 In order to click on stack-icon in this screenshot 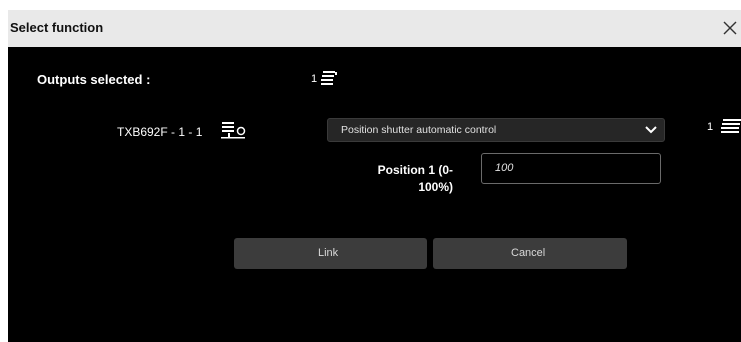, I will do `click(329, 80)`.